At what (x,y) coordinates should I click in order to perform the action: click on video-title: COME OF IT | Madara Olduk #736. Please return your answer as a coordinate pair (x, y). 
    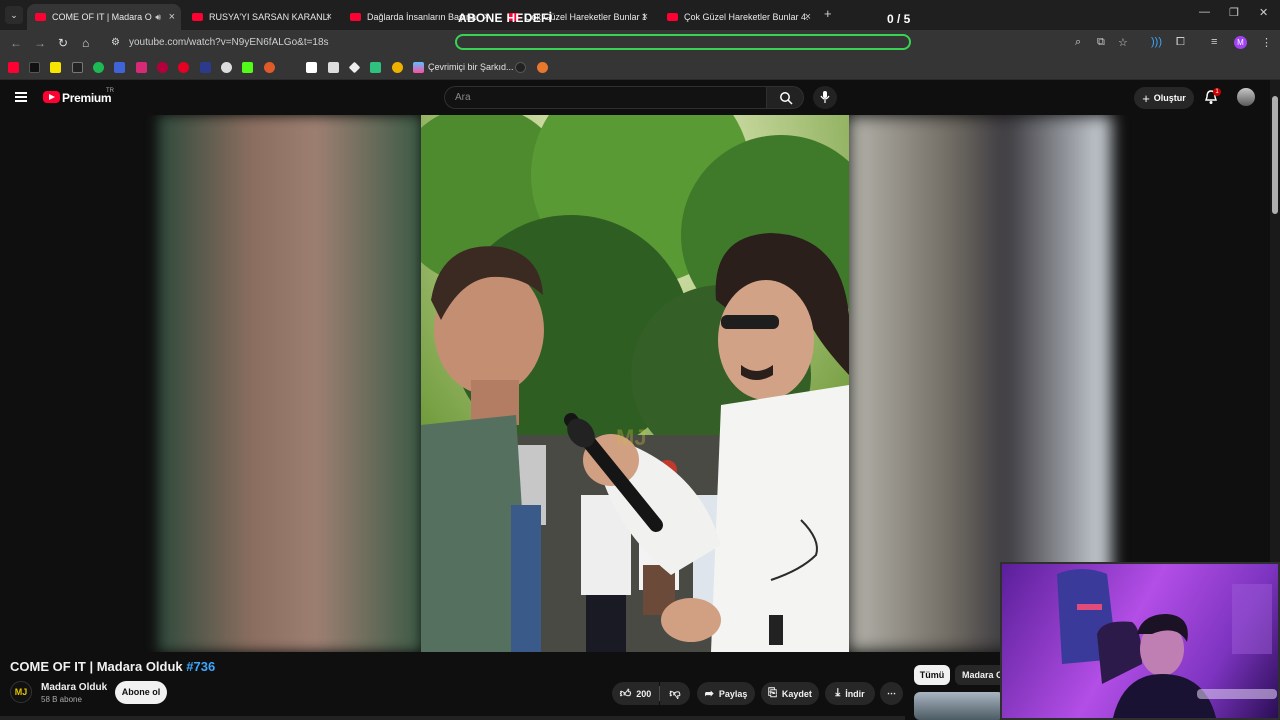
    Looking at the image, I should click on (112, 666).